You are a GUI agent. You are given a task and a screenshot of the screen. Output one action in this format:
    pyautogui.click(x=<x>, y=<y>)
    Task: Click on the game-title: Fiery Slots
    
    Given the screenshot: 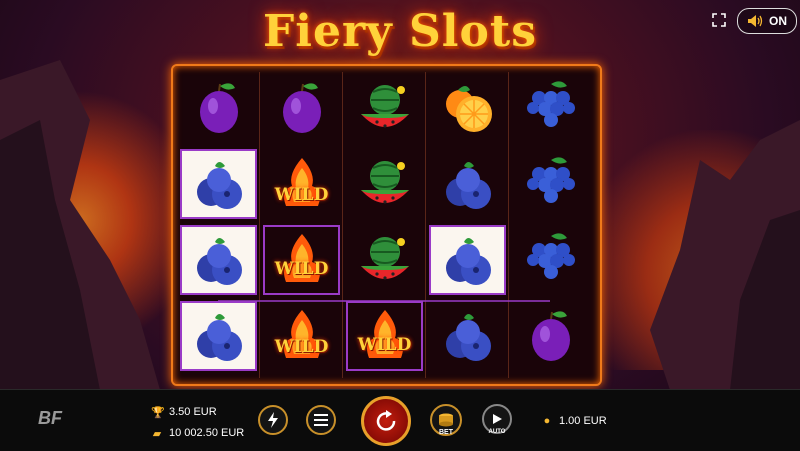 What is the action you would take?
    pyautogui.click(x=400, y=31)
    